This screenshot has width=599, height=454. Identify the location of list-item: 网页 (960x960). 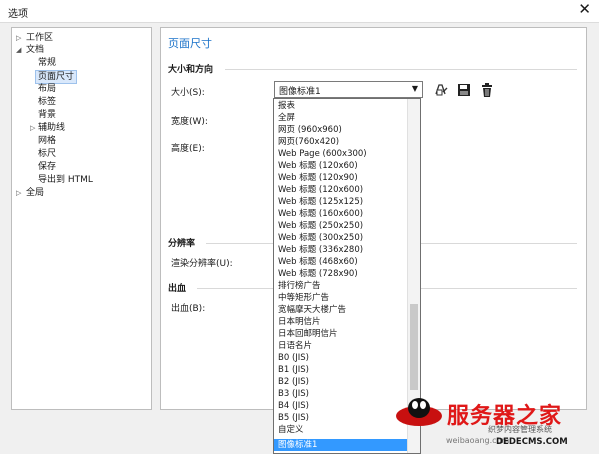
(310, 130).